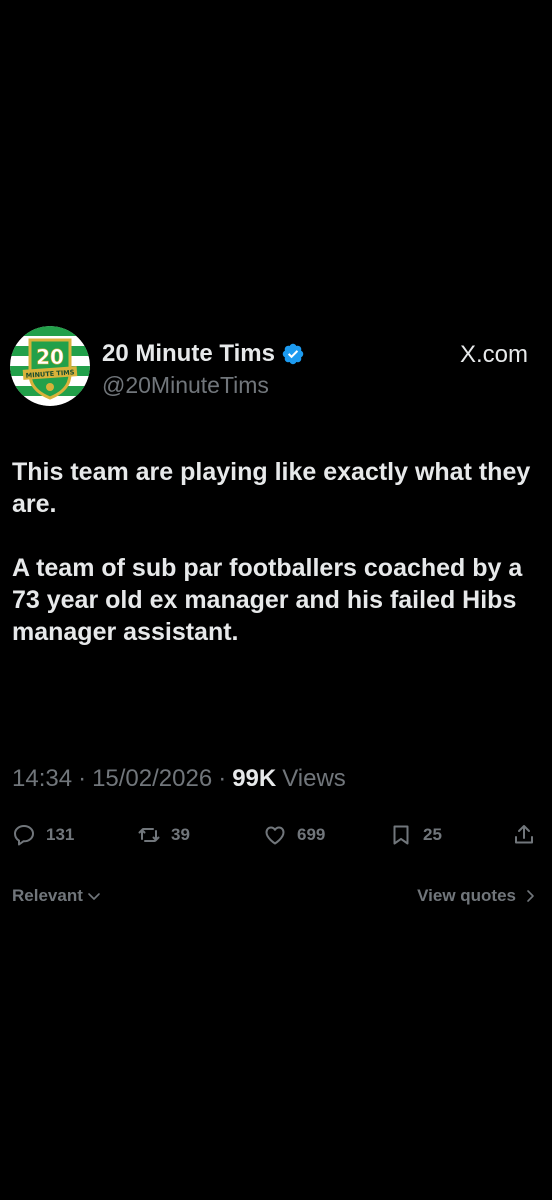 The height and width of the screenshot is (1200, 552). What do you see at coordinates (188, 354) in the screenshot?
I see `display-name: 20 Minute Tims` at bounding box center [188, 354].